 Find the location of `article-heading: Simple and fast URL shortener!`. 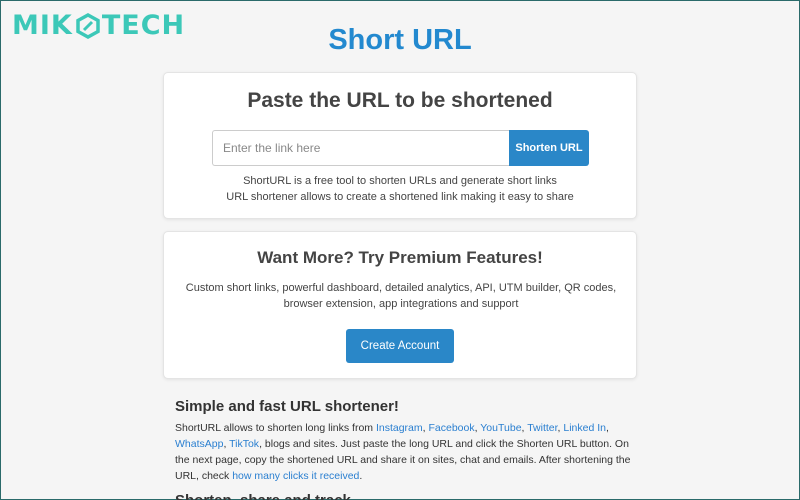

article-heading: Simple and fast URL shortener! is located at coordinates (287, 406).